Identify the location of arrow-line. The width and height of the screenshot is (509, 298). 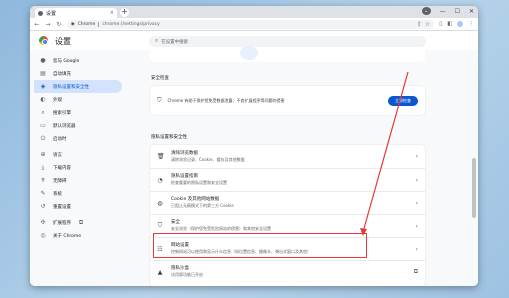
(385, 152).